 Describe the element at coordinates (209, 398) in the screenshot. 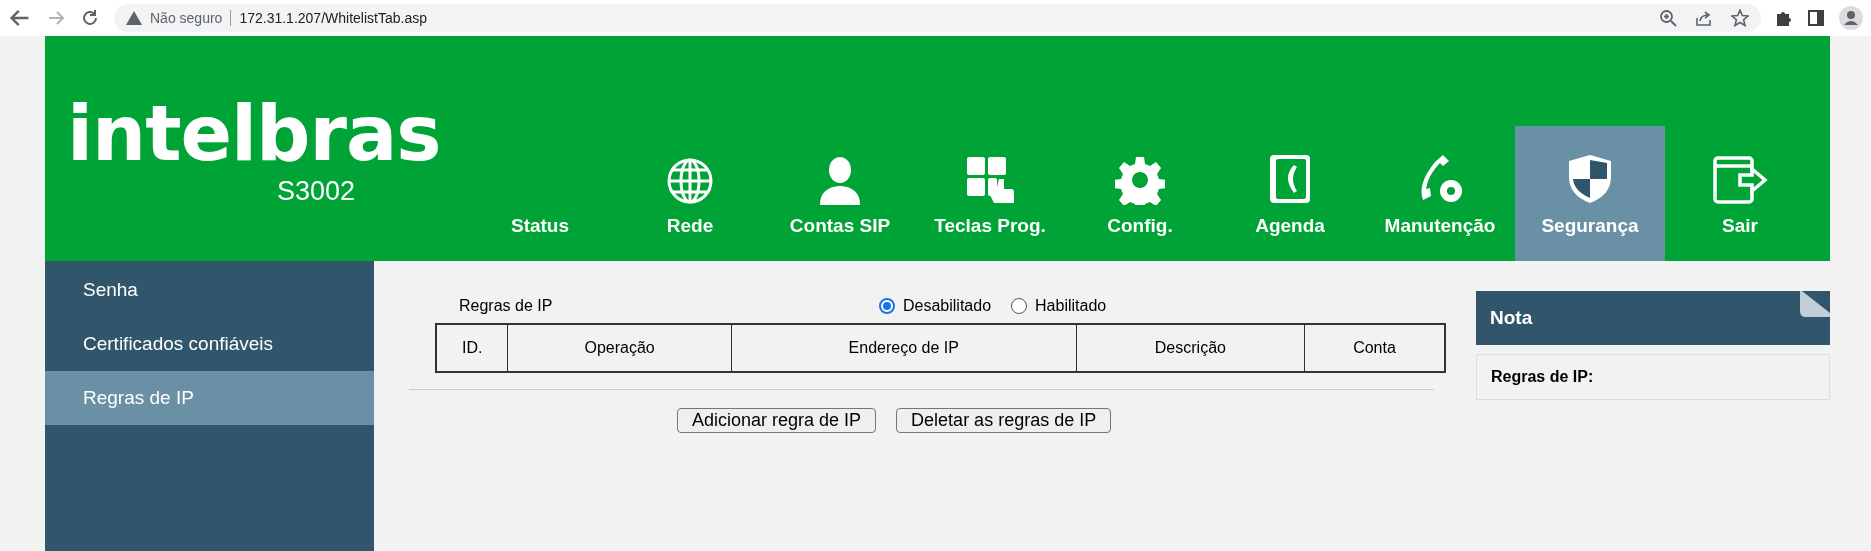

I see `sidebar-item: Regras de IP` at that location.